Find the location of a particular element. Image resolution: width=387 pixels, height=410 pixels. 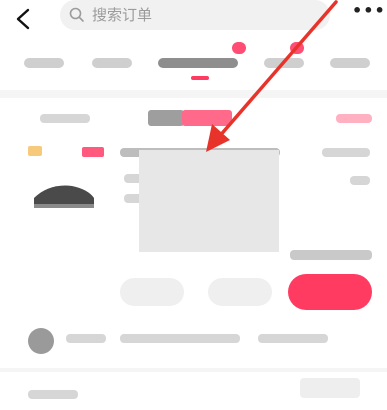

order-tabs is located at coordinates (193, 66).